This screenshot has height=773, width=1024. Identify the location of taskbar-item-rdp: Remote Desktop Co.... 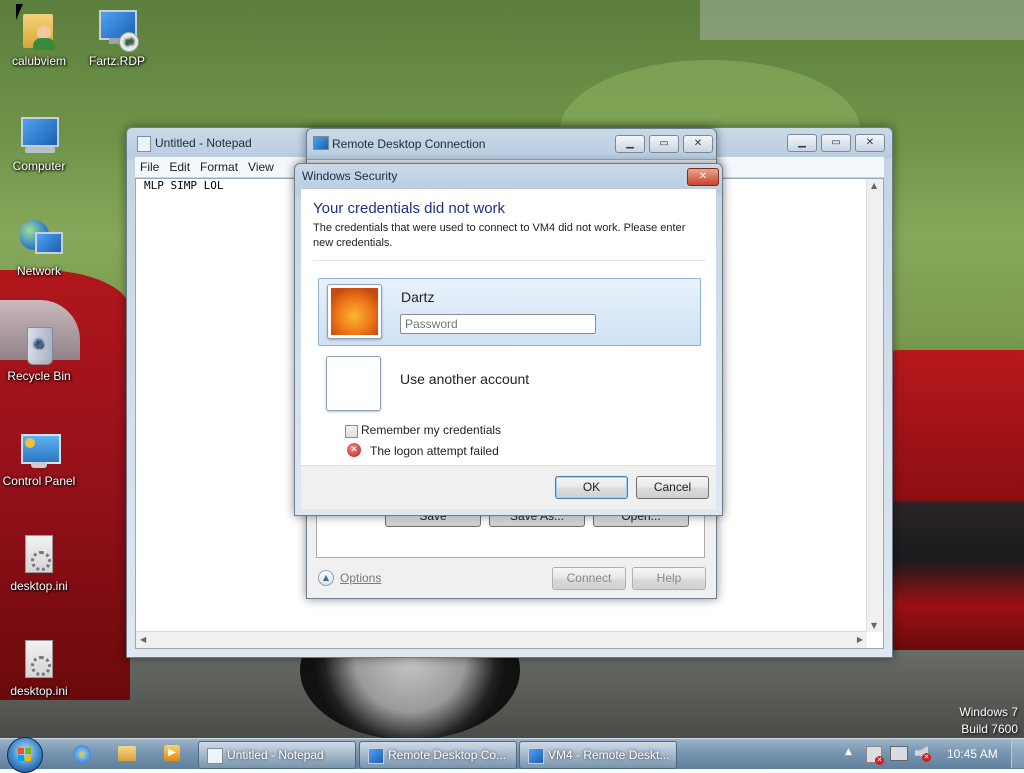
(438, 755).